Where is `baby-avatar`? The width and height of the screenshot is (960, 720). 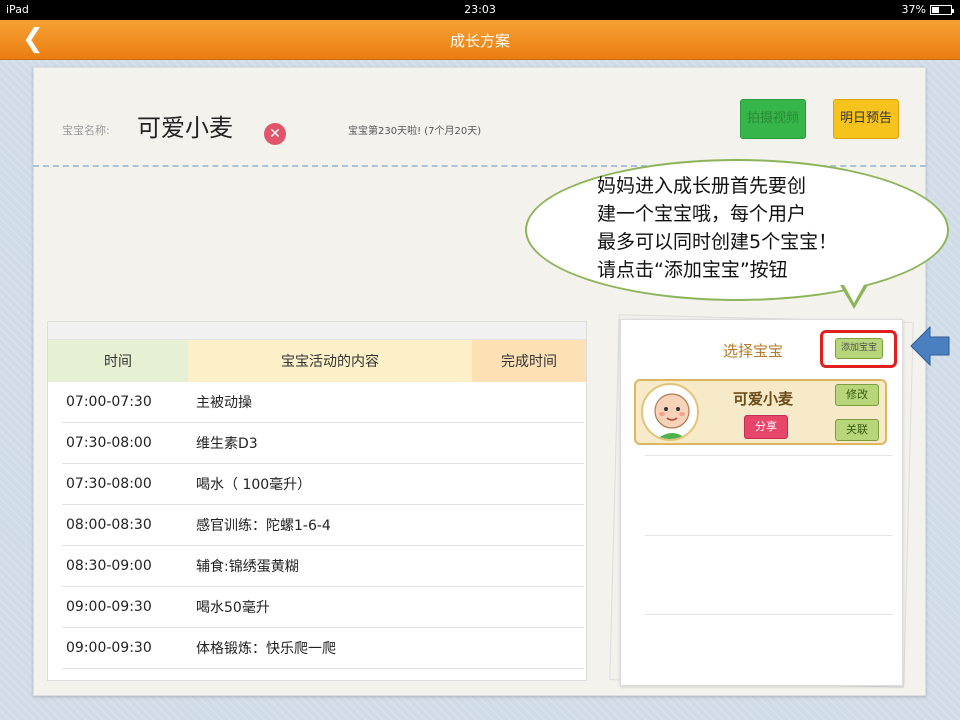
baby-avatar is located at coordinates (670, 412).